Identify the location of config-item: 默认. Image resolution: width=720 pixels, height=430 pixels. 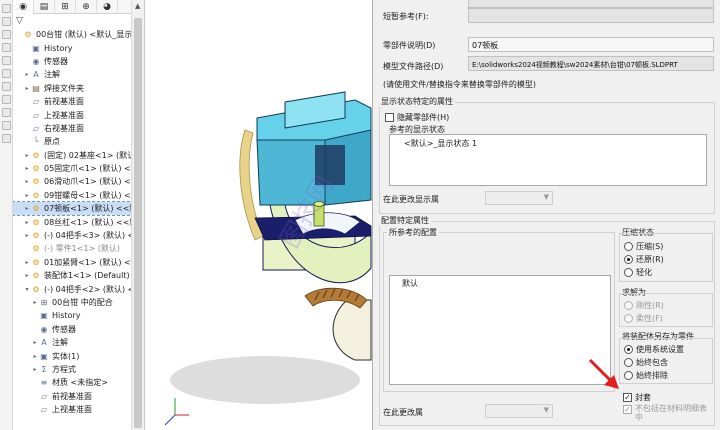
(410, 283).